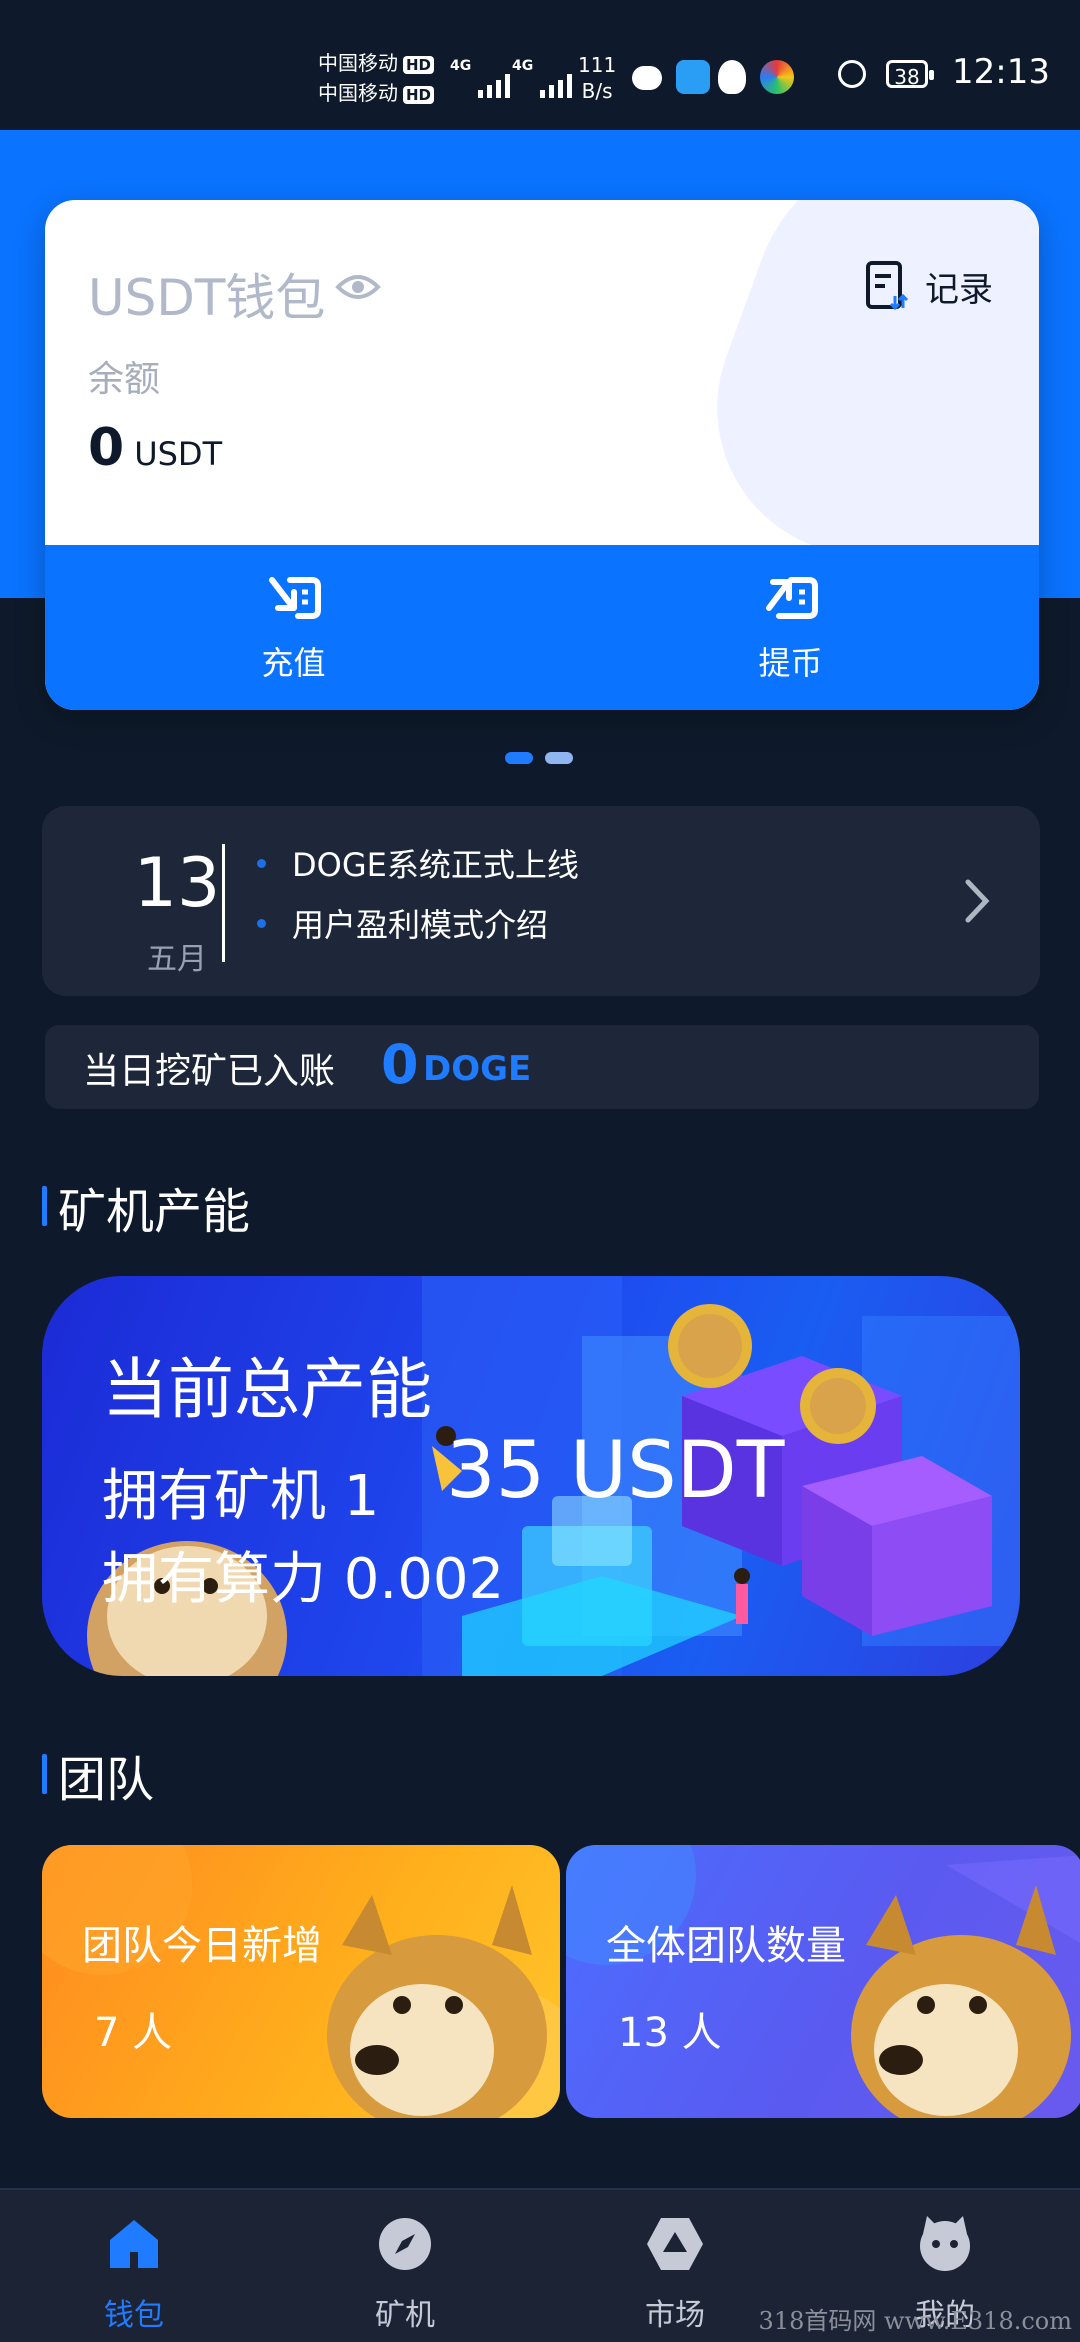  I want to click on team-card-title: 团队今日新增, so click(202, 1946).